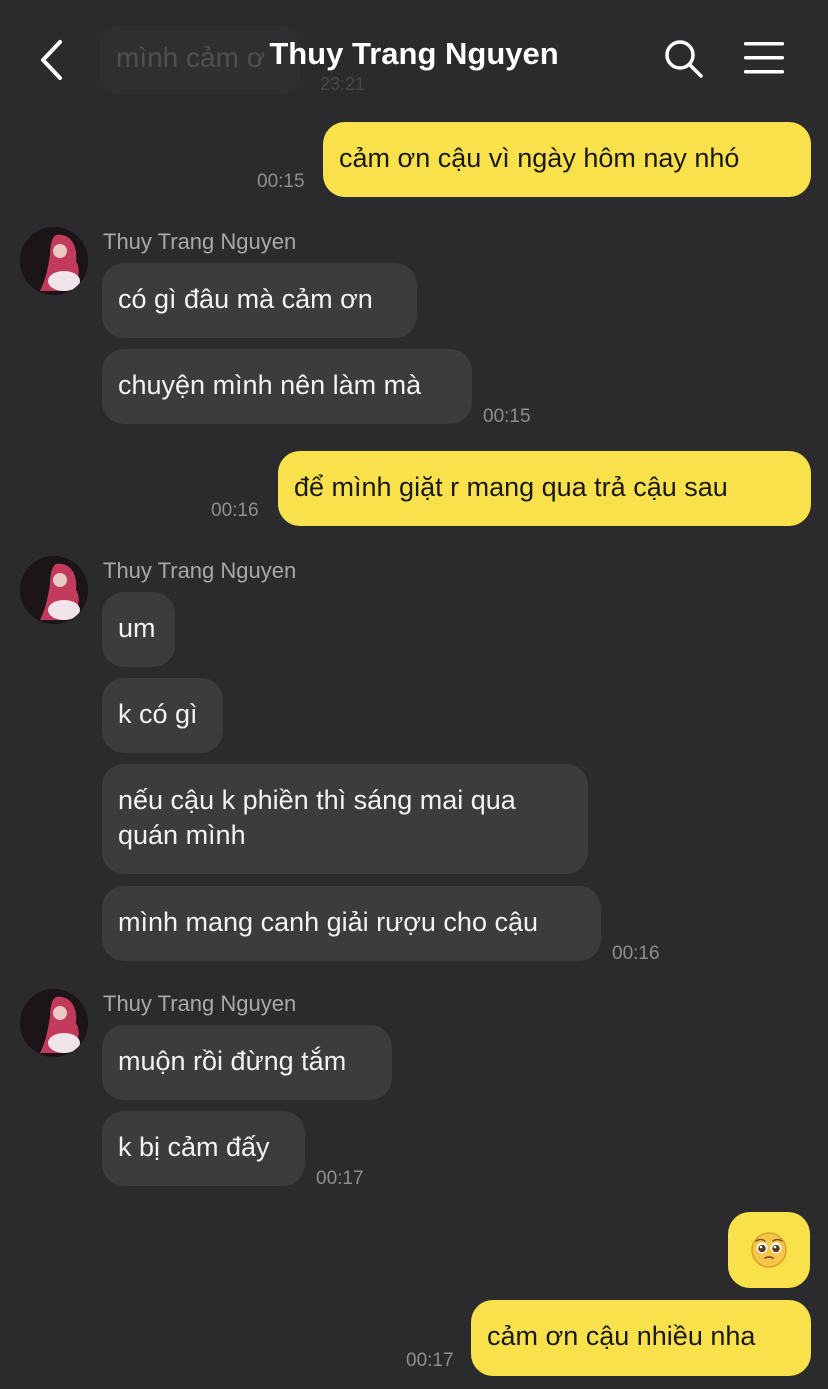 This screenshot has width=828, height=1389. What do you see at coordinates (351, 923) in the screenshot?
I see `incoming-message-bubble: mình mang canh giải rượu cho cậu` at bounding box center [351, 923].